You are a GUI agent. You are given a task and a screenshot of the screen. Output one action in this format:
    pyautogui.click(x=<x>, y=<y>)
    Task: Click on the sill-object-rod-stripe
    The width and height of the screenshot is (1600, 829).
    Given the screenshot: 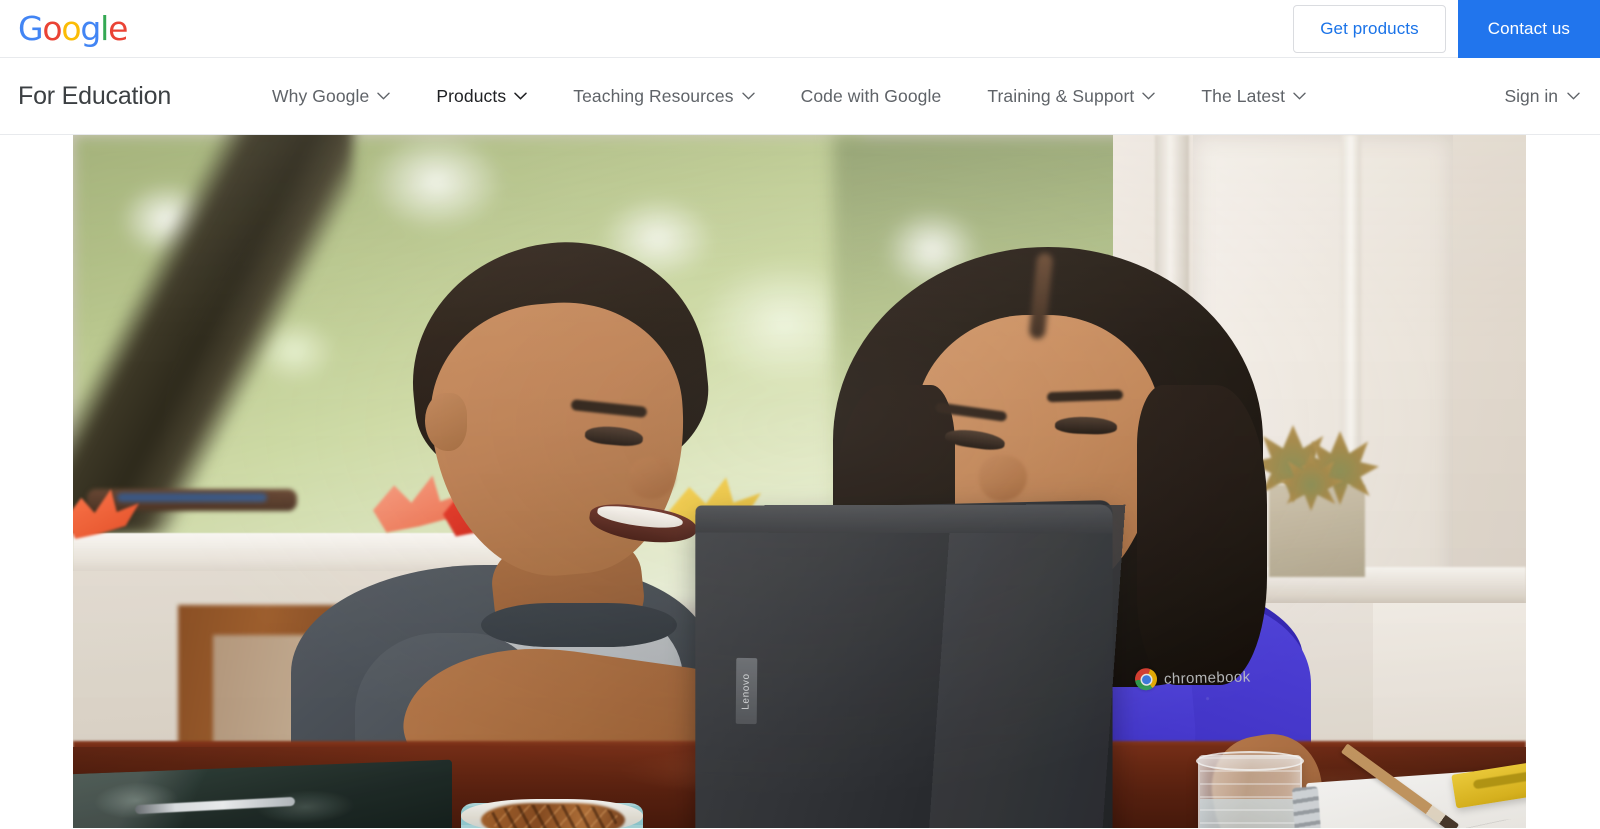 What is the action you would take?
    pyautogui.click(x=192, y=497)
    